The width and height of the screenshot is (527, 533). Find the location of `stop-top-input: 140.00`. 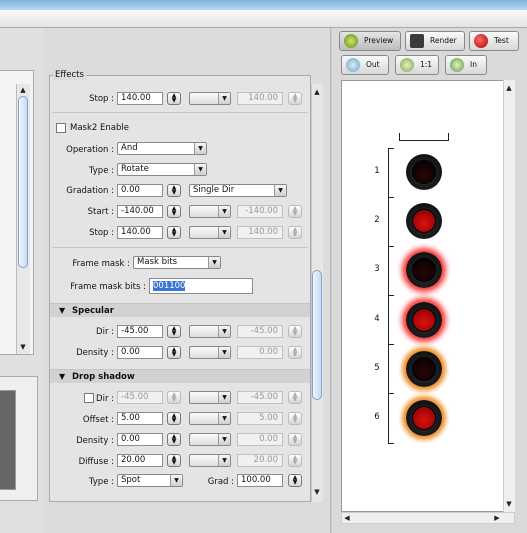

stop-top-input: 140.00 is located at coordinates (140, 98).